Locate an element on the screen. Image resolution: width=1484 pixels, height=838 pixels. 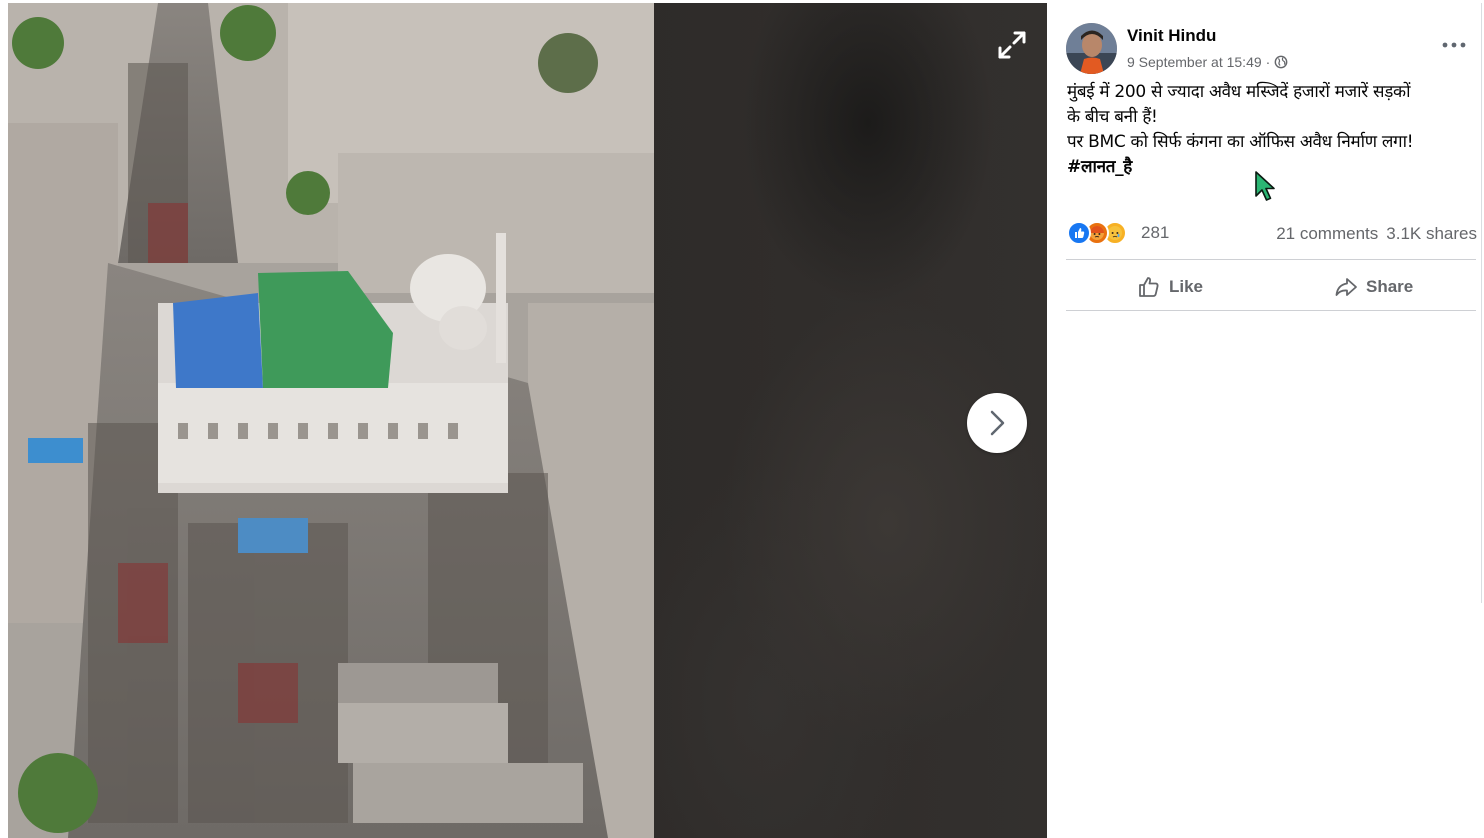
engagement-counts: 21 comments 3.1K shares is located at coordinates (1376, 234).